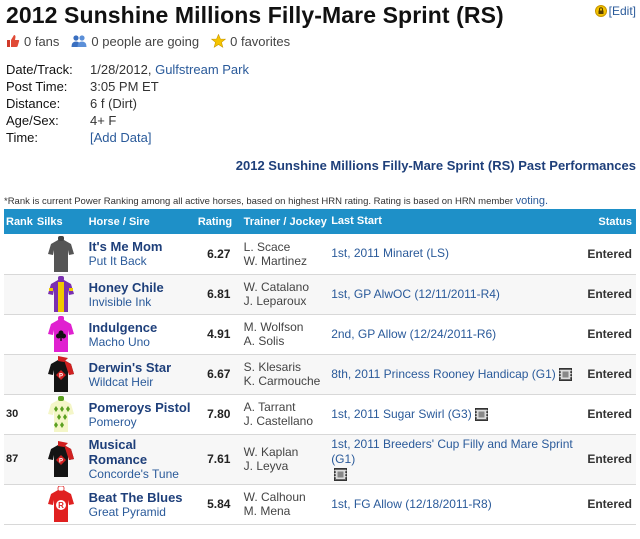 This screenshot has width=640, height=539. I want to click on thumbs-up-icon, so click(13, 41).